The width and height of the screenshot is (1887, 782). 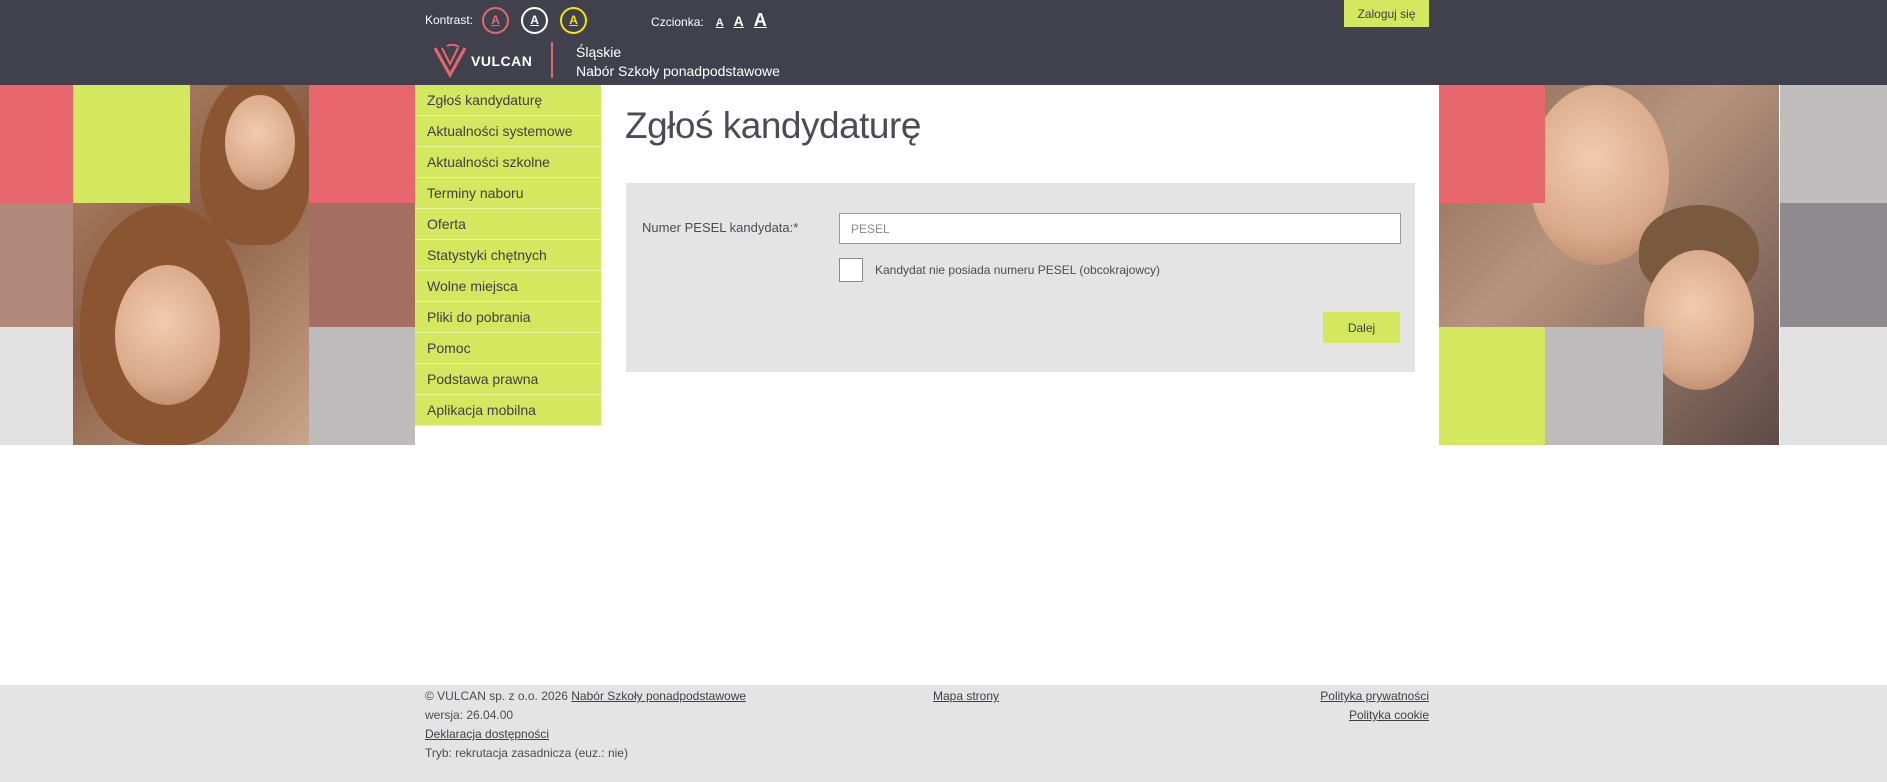 I want to click on logo-divider, so click(x=552, y=60).